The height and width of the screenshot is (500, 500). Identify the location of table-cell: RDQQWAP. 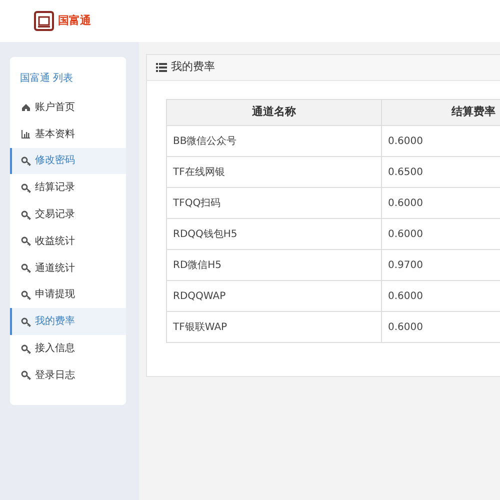
(274, 296).